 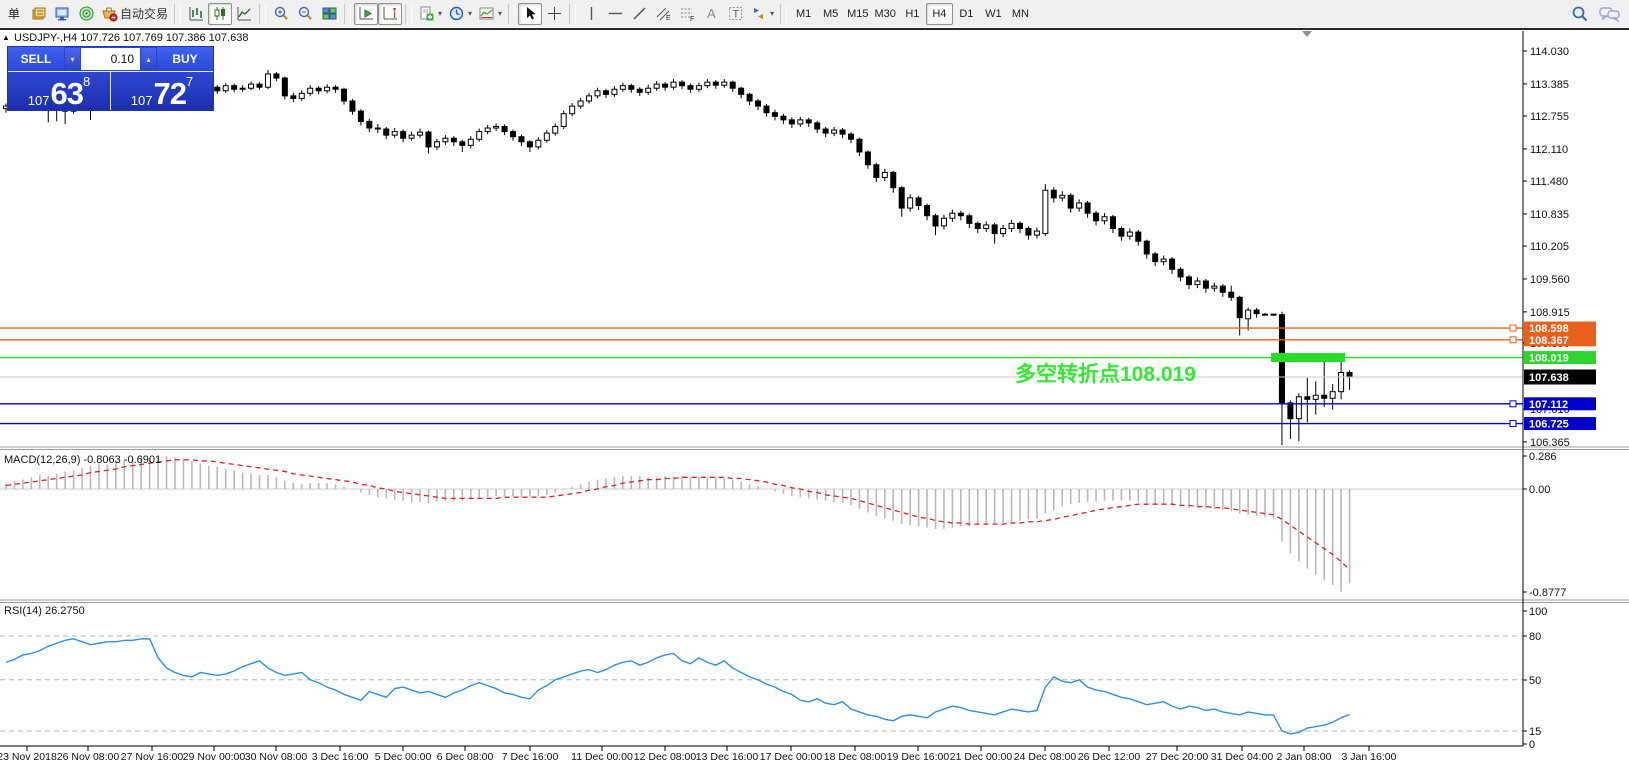 I want to click on indicators-button: ▾, so click(x=430, y=14).